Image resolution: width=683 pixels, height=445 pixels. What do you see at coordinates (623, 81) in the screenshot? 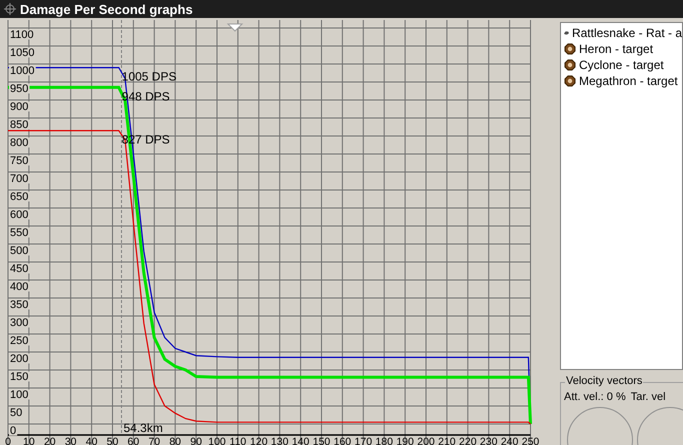
I see `list-item: Megathron - target` at bounding box center [623, 81].